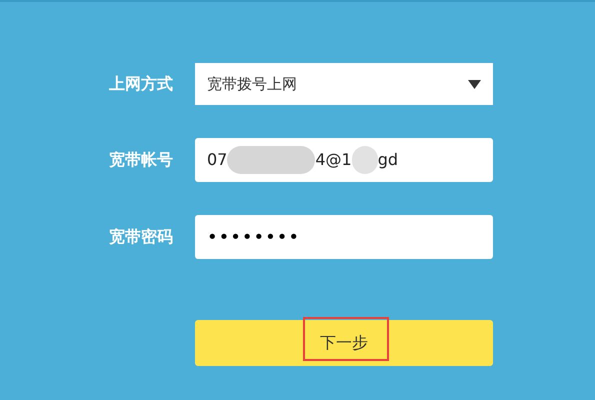 This screenshot has height=400, width=595. I want to click on caret-icon, so click(474, 84).